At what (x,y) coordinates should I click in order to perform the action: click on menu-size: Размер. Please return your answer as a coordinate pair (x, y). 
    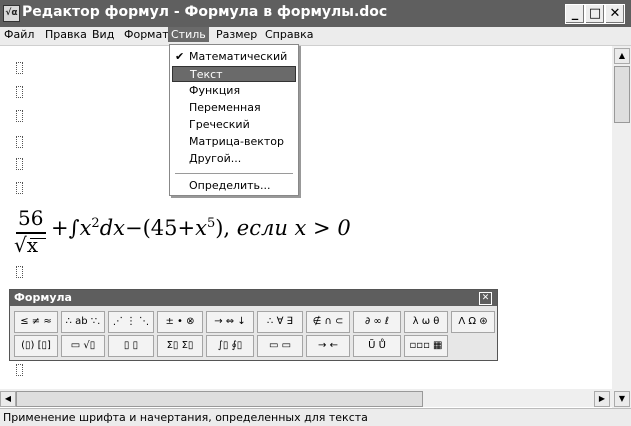
    Looking at the image, I should click on (236, 34).